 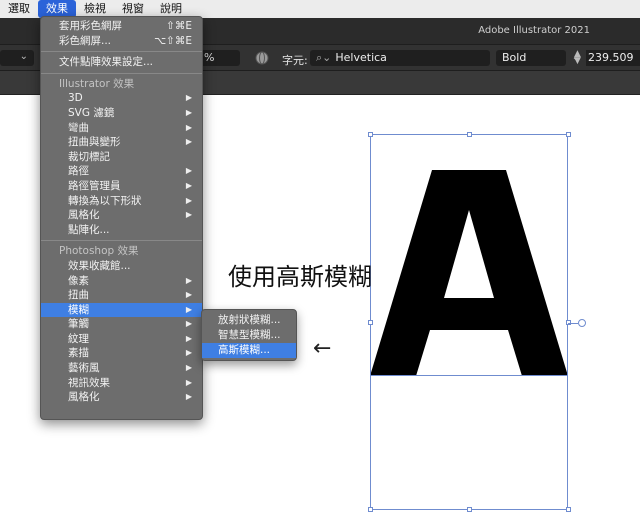 I want to click on app-title: Adobe Illustrator 2021, so click(x=534, y=30).